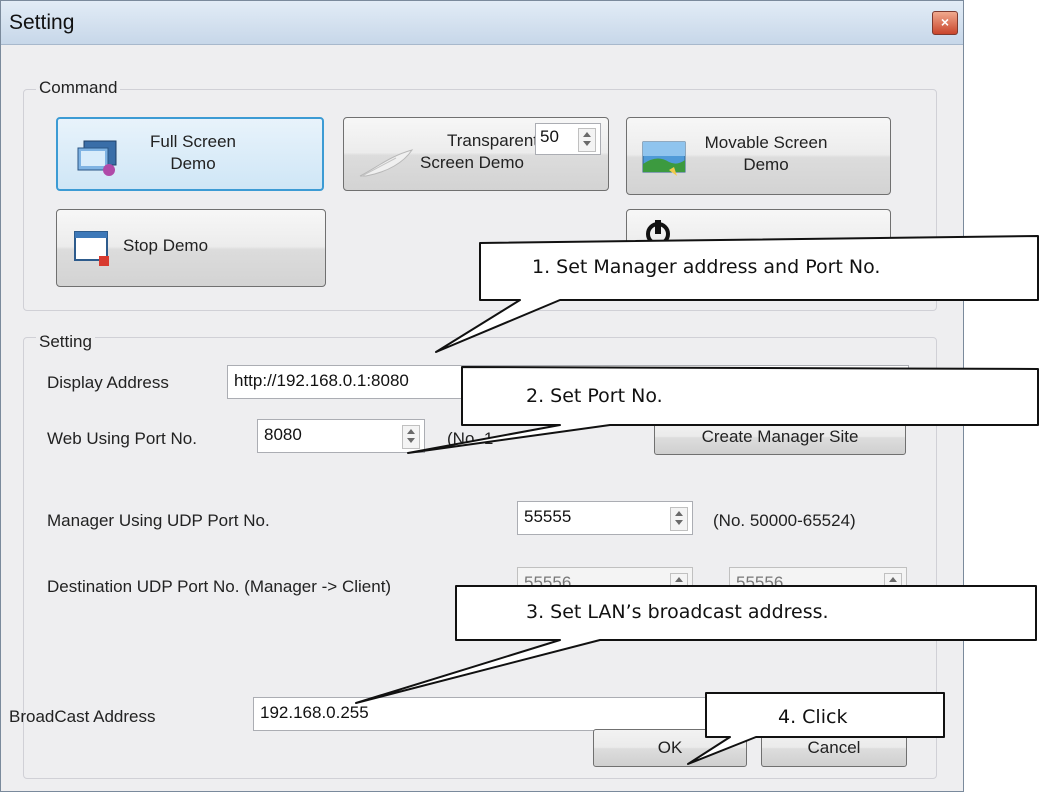  Describe the element at coordinates (813, 717) in the screenshot. I see `callout-4-text: 4. Click` at that location.